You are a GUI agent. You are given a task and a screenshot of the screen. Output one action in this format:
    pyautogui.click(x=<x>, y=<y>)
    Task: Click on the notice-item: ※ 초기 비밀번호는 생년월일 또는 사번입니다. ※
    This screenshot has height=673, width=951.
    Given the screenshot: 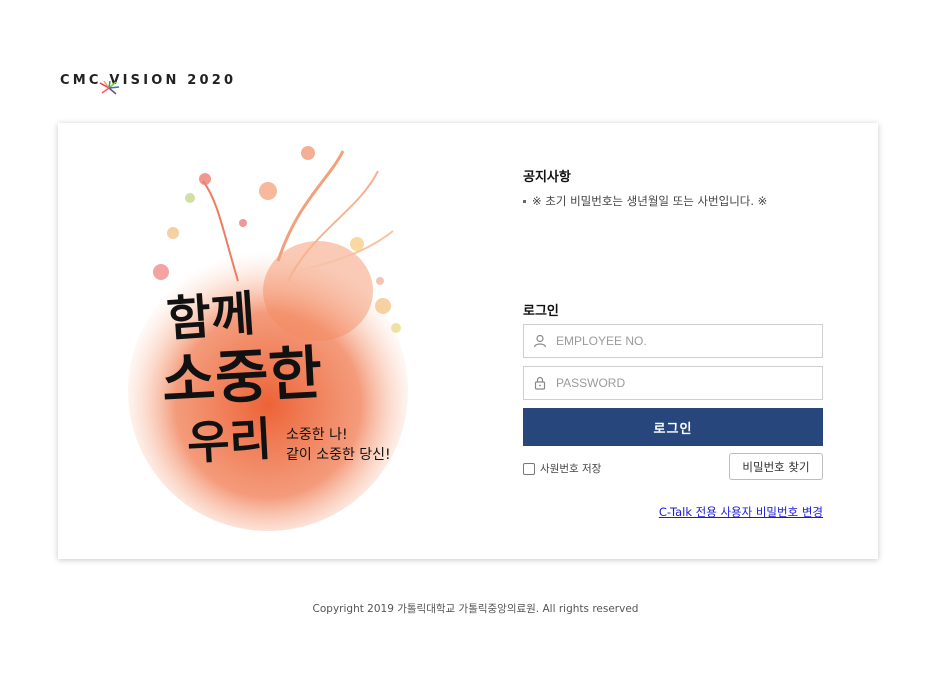 What is the action you would take?
    pyautogui.click(x=645, y=201)
    